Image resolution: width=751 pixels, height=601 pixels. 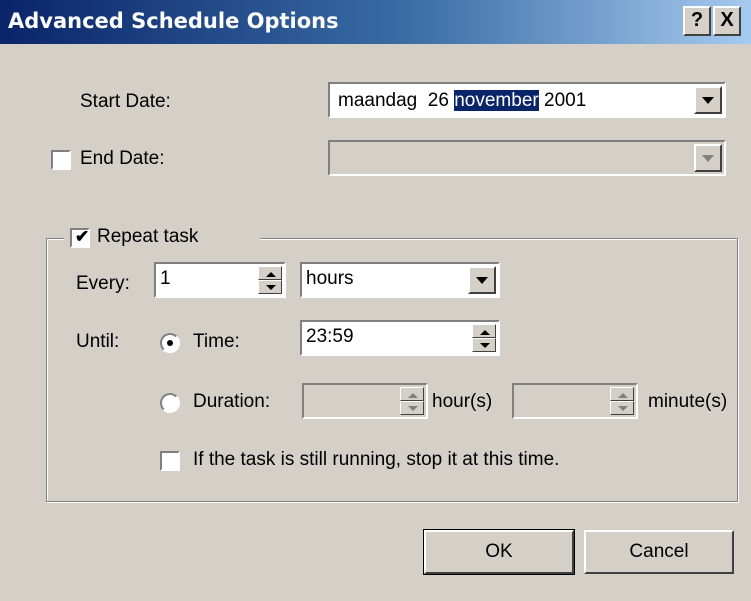 I want to click on duration-radio, so click(x=170, y=403).